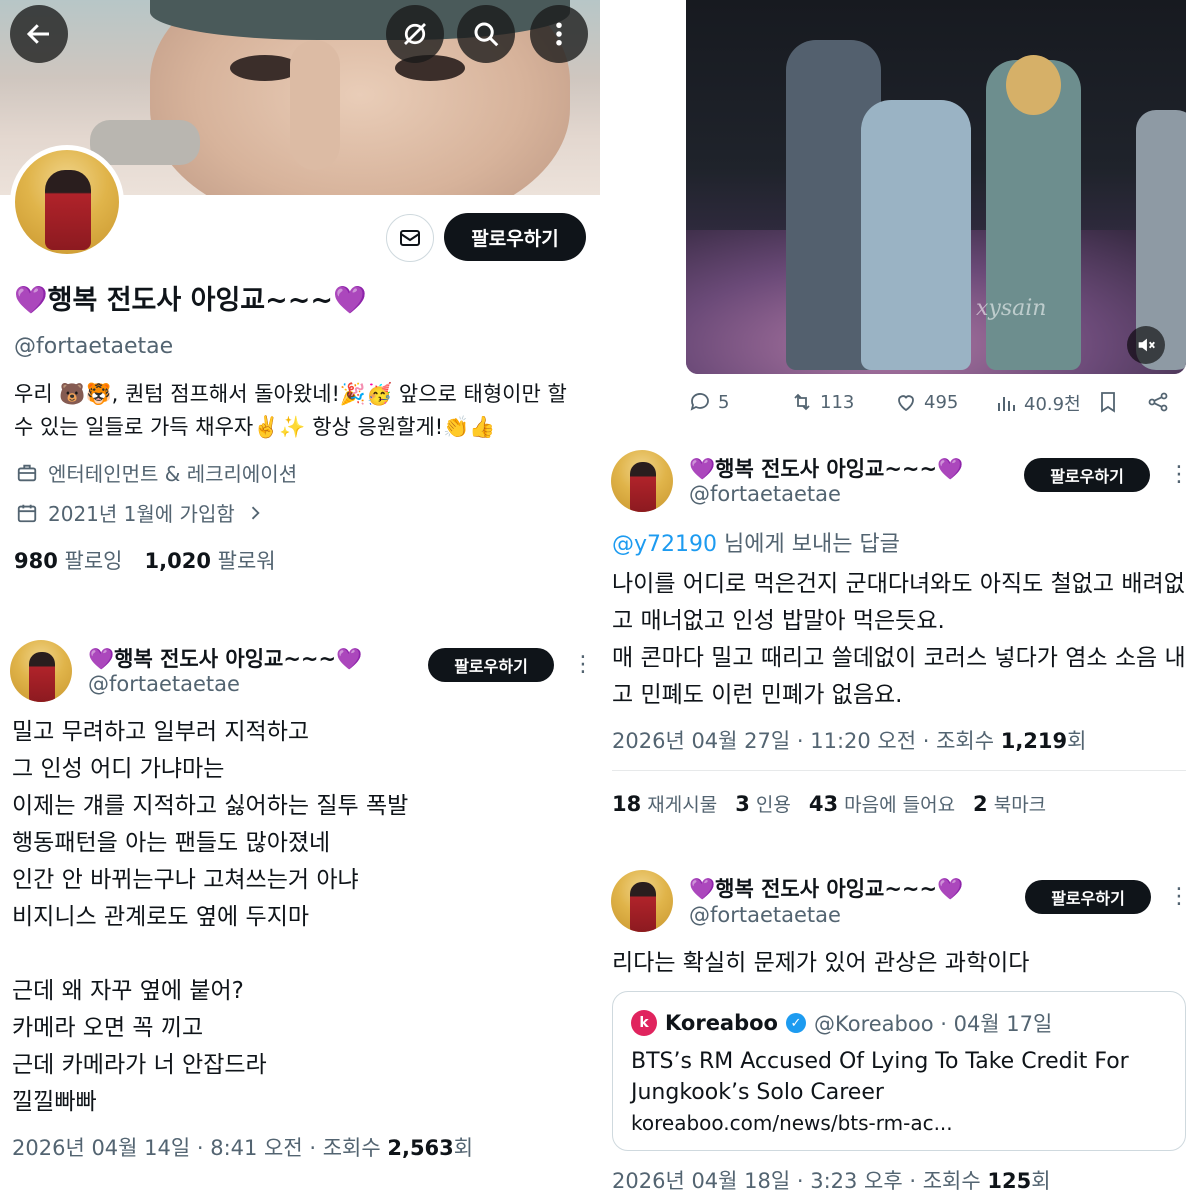 This screenshot has width=1200, height=1200. What do you see at coordinates (763, 803) in the screenshot?
I see `quotes-stat: 3 인용` at bounding box center [763, 803].